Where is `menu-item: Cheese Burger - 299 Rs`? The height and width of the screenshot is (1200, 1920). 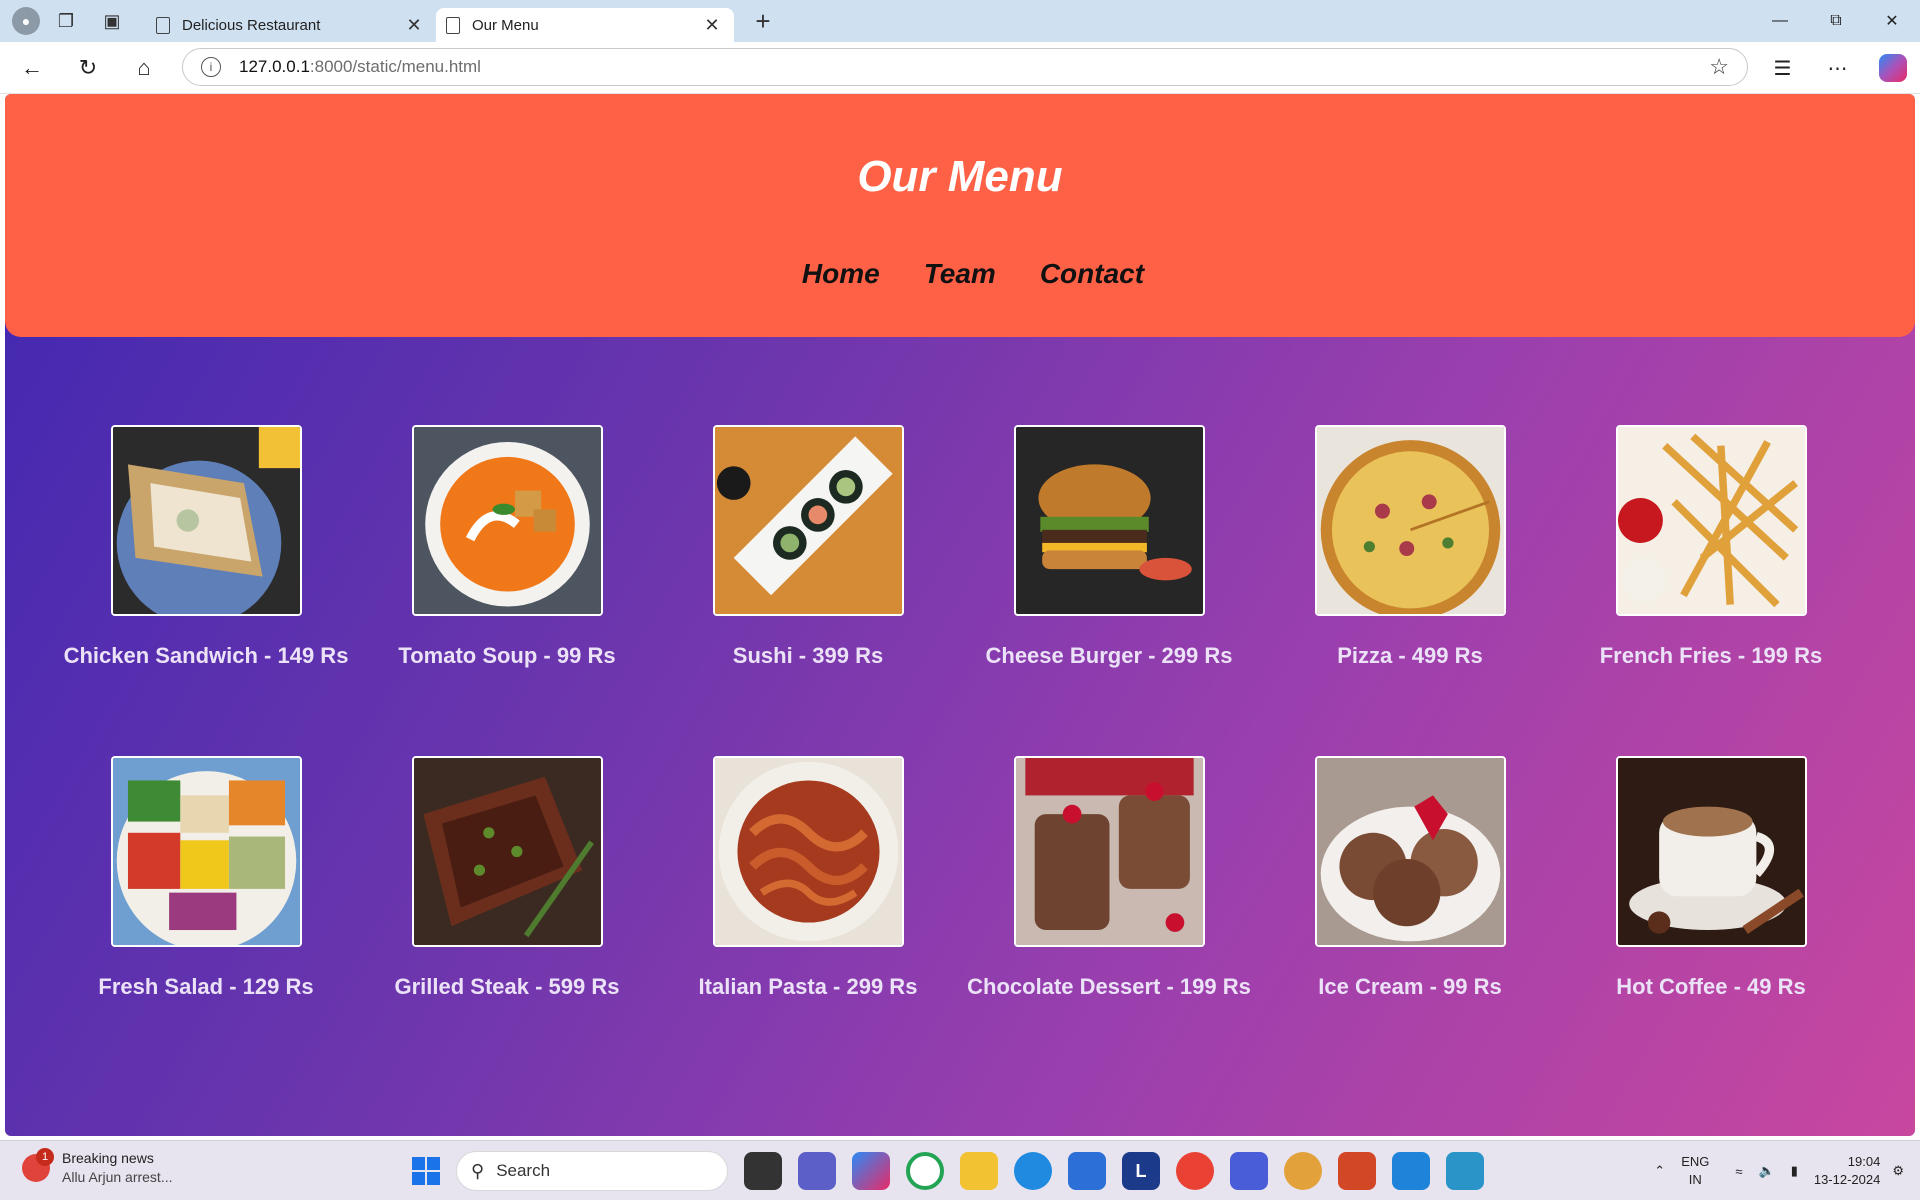 menu-item: Cheese Burger - 299 Rs is located at coordinates (1109, 550).